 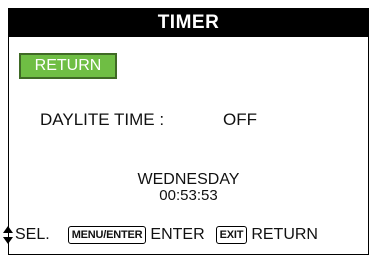 I want to click on exit-key: EXIT, so click(x=231, y=235).